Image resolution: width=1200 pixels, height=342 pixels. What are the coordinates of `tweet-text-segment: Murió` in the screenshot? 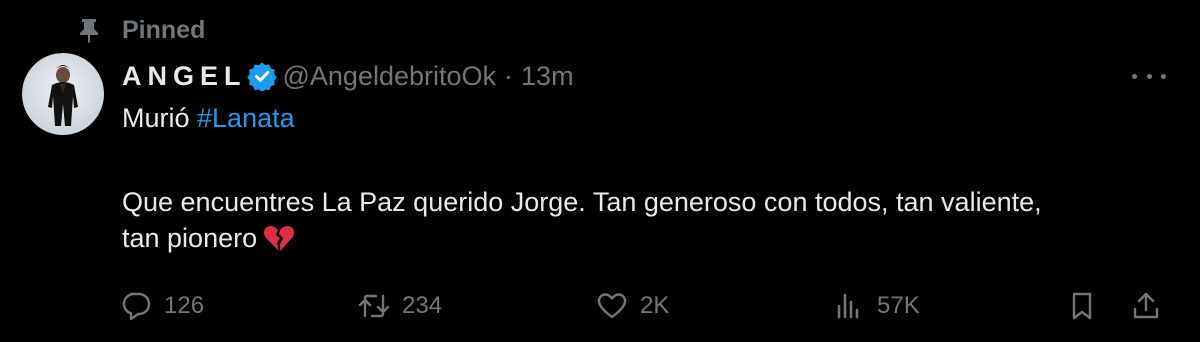 It's located at (160, 118).